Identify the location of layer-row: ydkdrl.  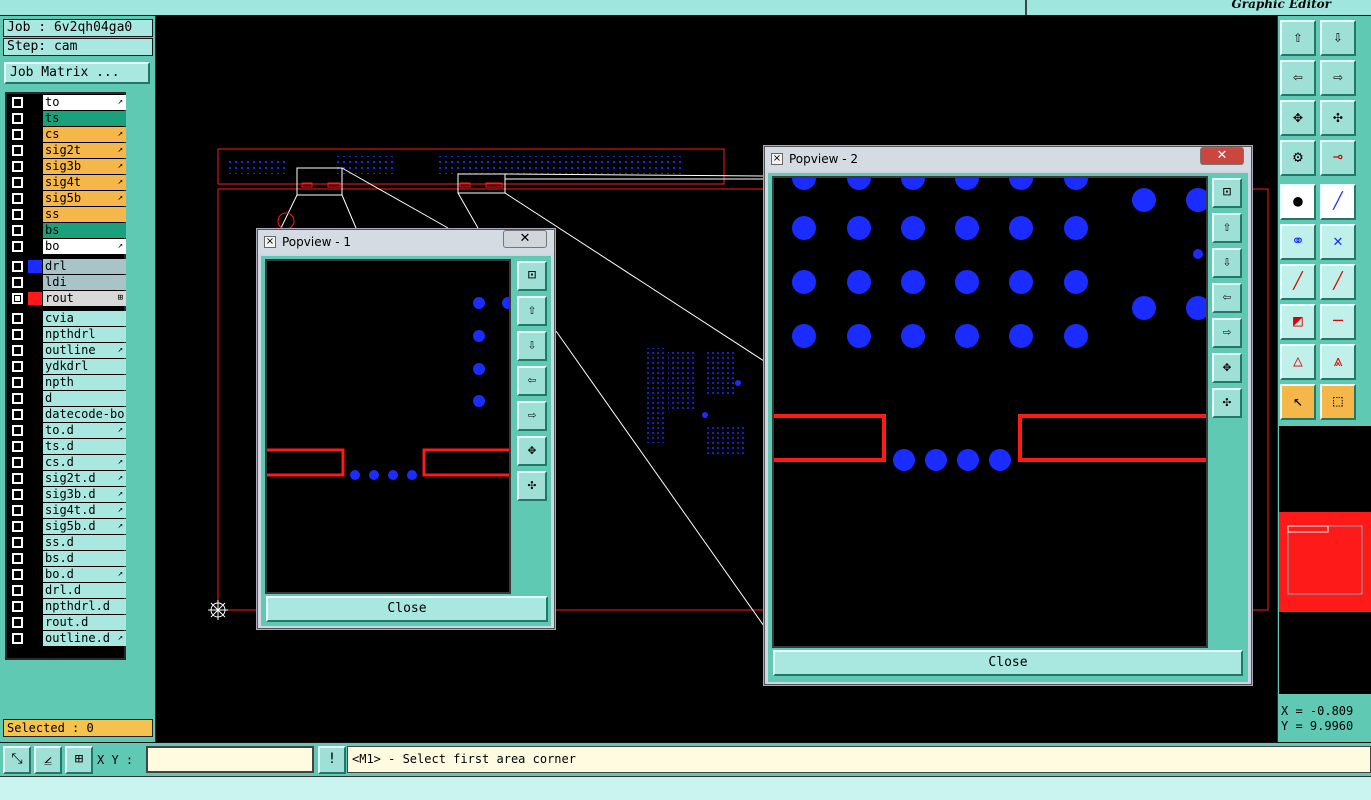
(67, 366).